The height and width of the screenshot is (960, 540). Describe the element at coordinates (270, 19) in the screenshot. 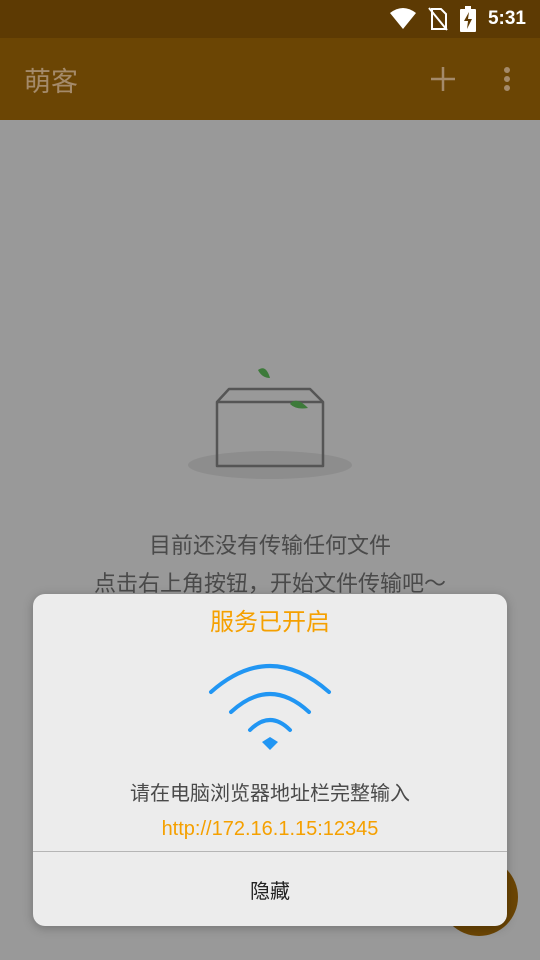

I see `status-bar: 5:31` at that location.